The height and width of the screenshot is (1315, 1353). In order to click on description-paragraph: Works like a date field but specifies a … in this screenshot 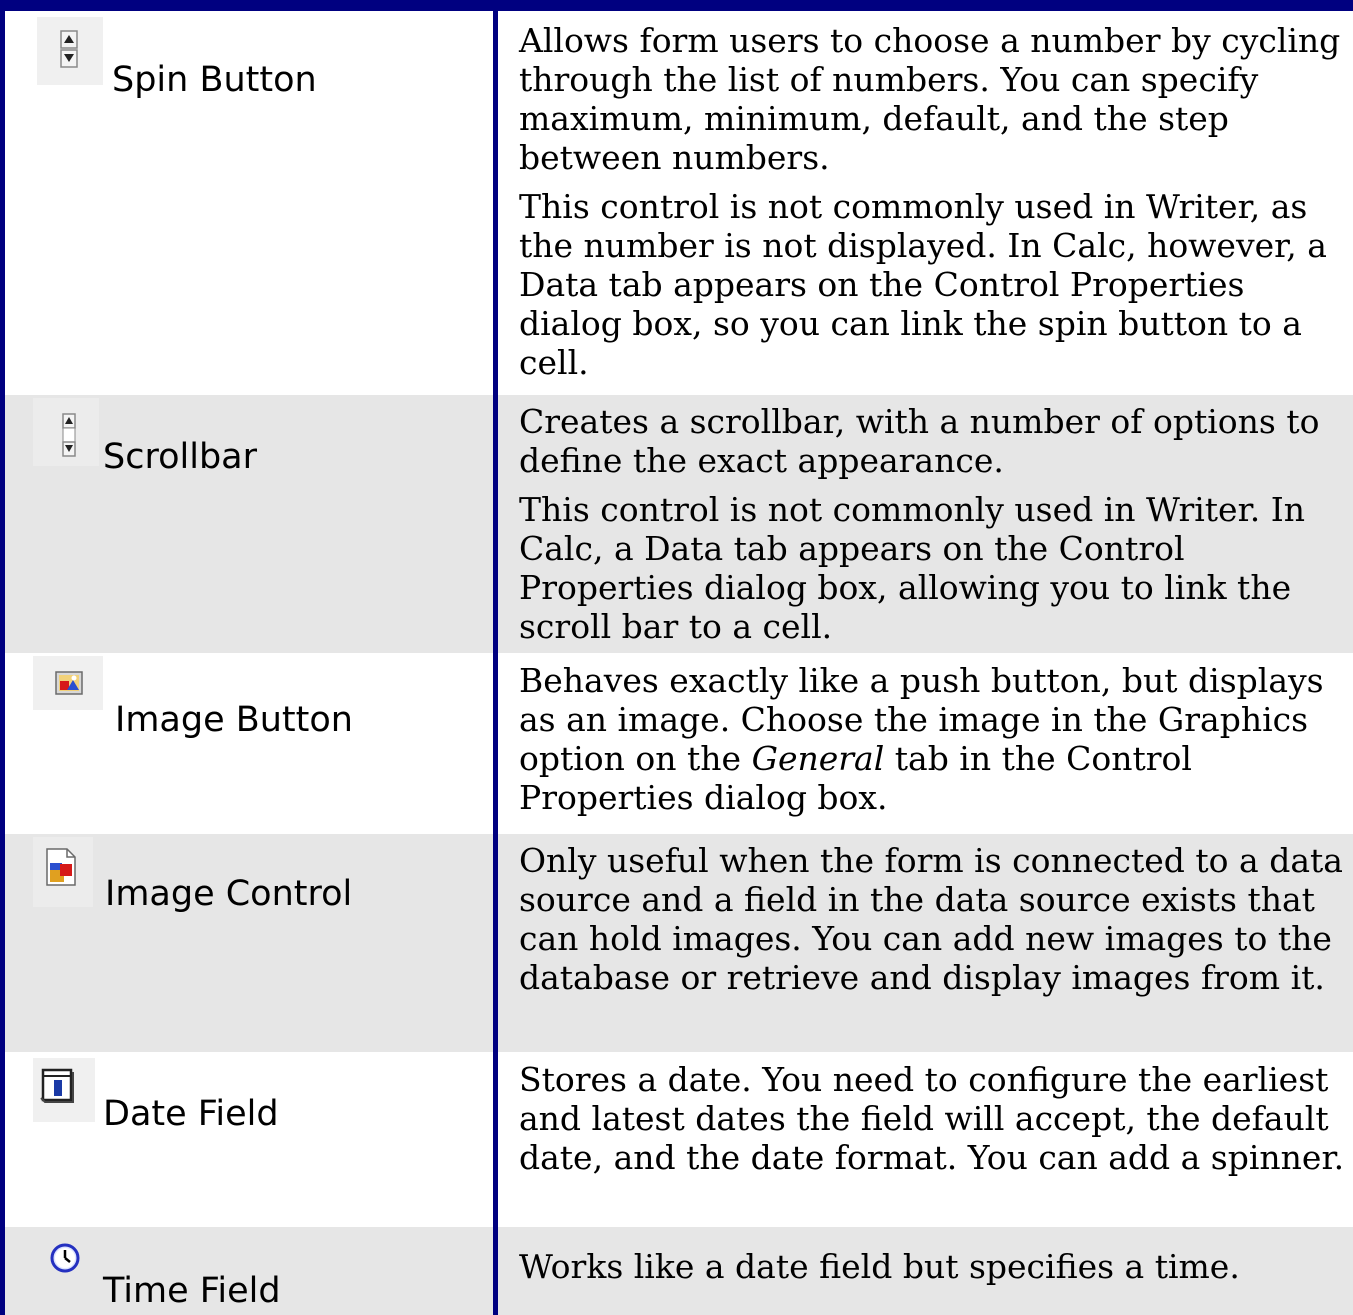, I will do `click(879, 1266)`.